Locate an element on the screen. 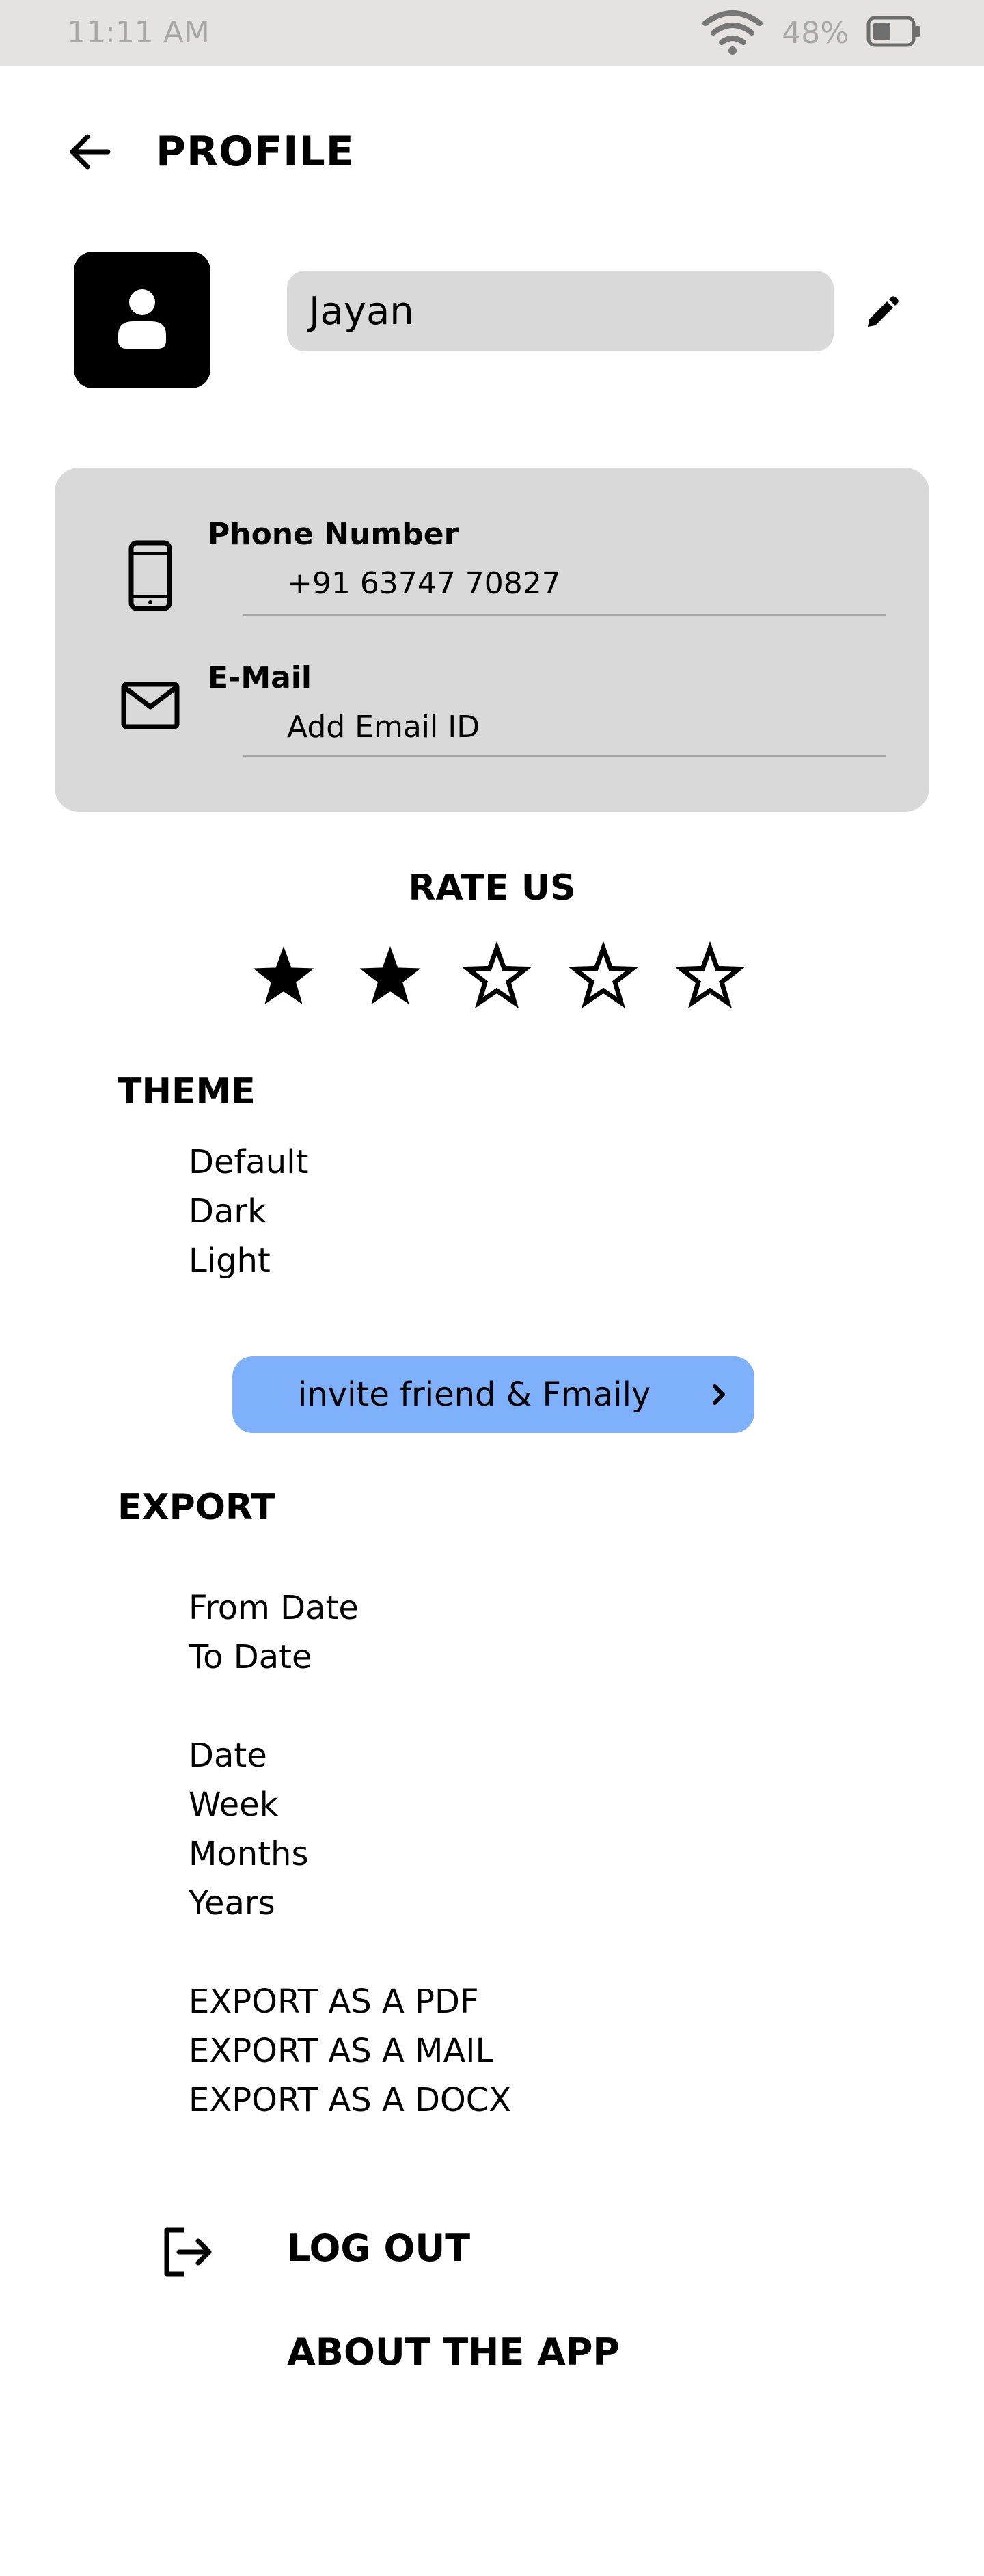 The width and height of the screenshot is (984, 2576). status-icons: 48% is located at coordinates (811, 32).